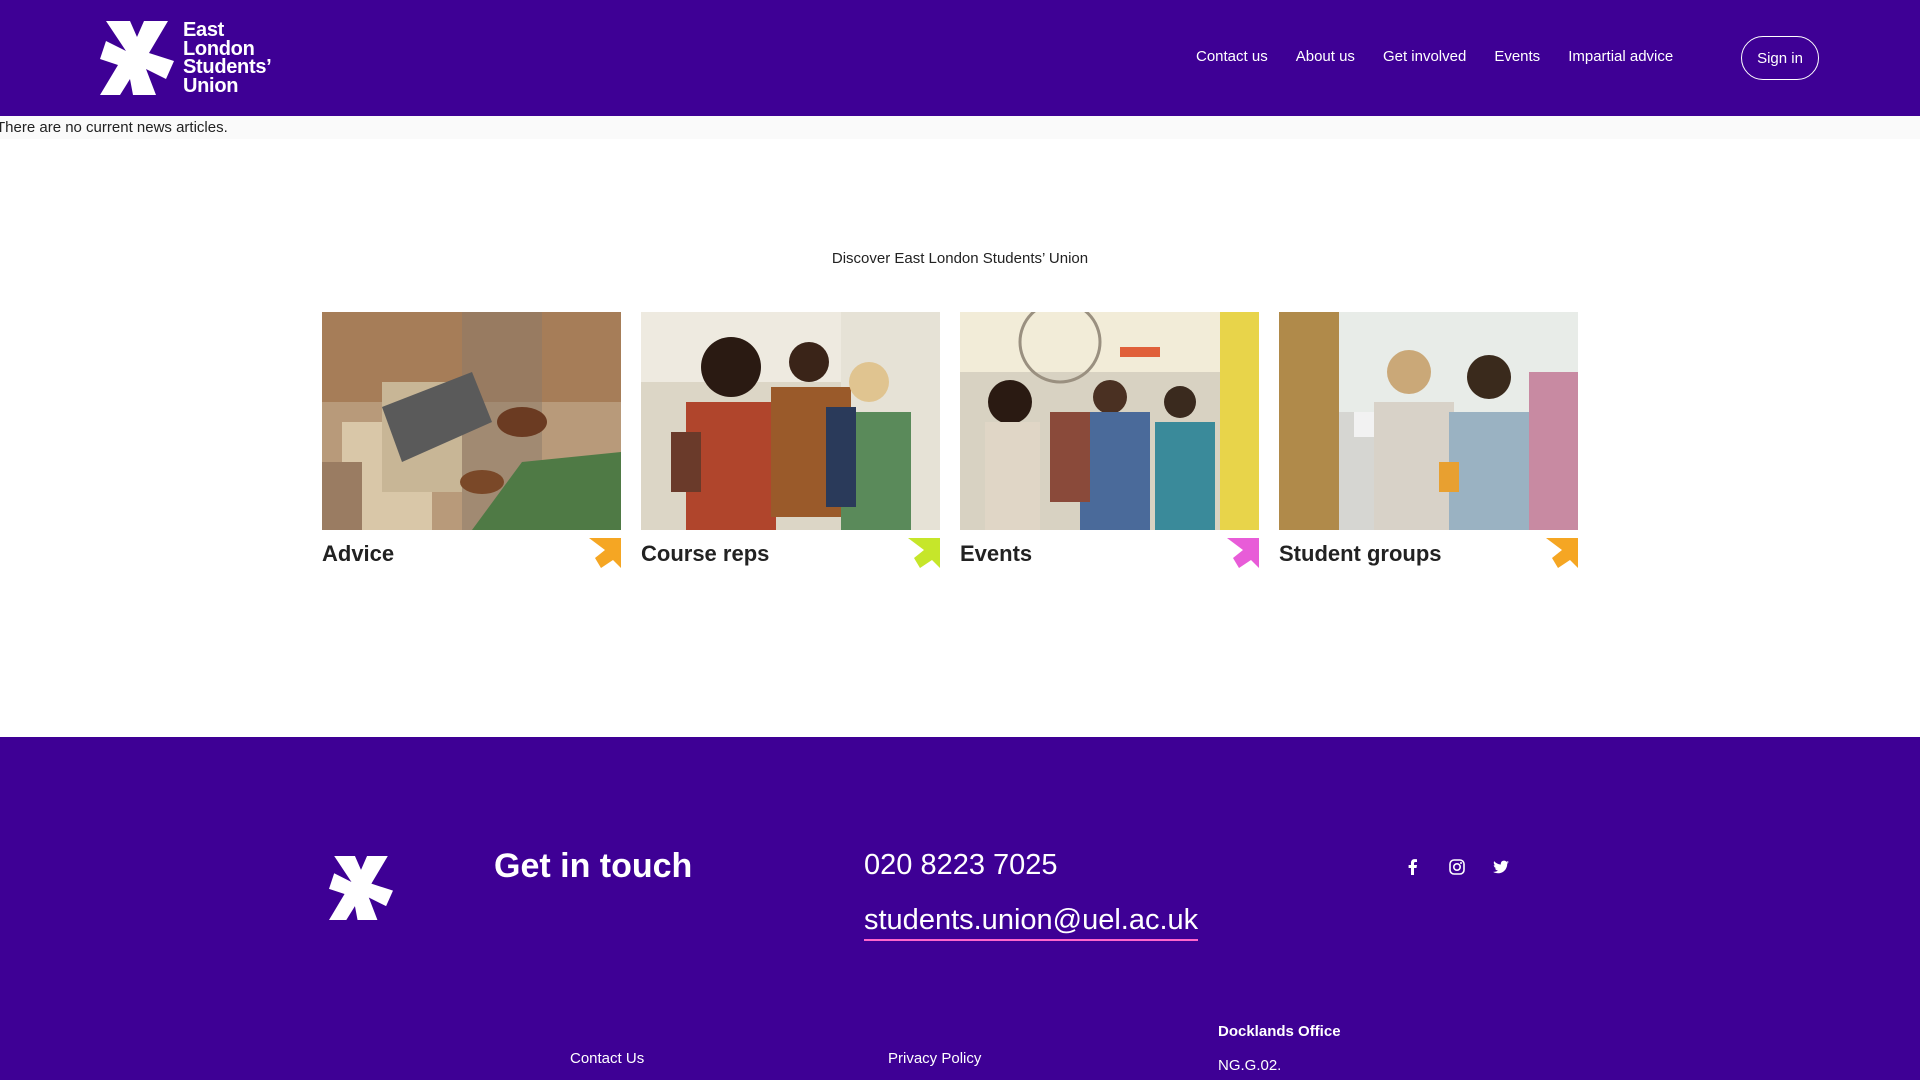 This screenshot has width=1920, height=1080. What do you see at coordinates (1424, 56) in the screenshot?
I see `nav-get-involved: Get involved` at bounding box center [1424, 56].